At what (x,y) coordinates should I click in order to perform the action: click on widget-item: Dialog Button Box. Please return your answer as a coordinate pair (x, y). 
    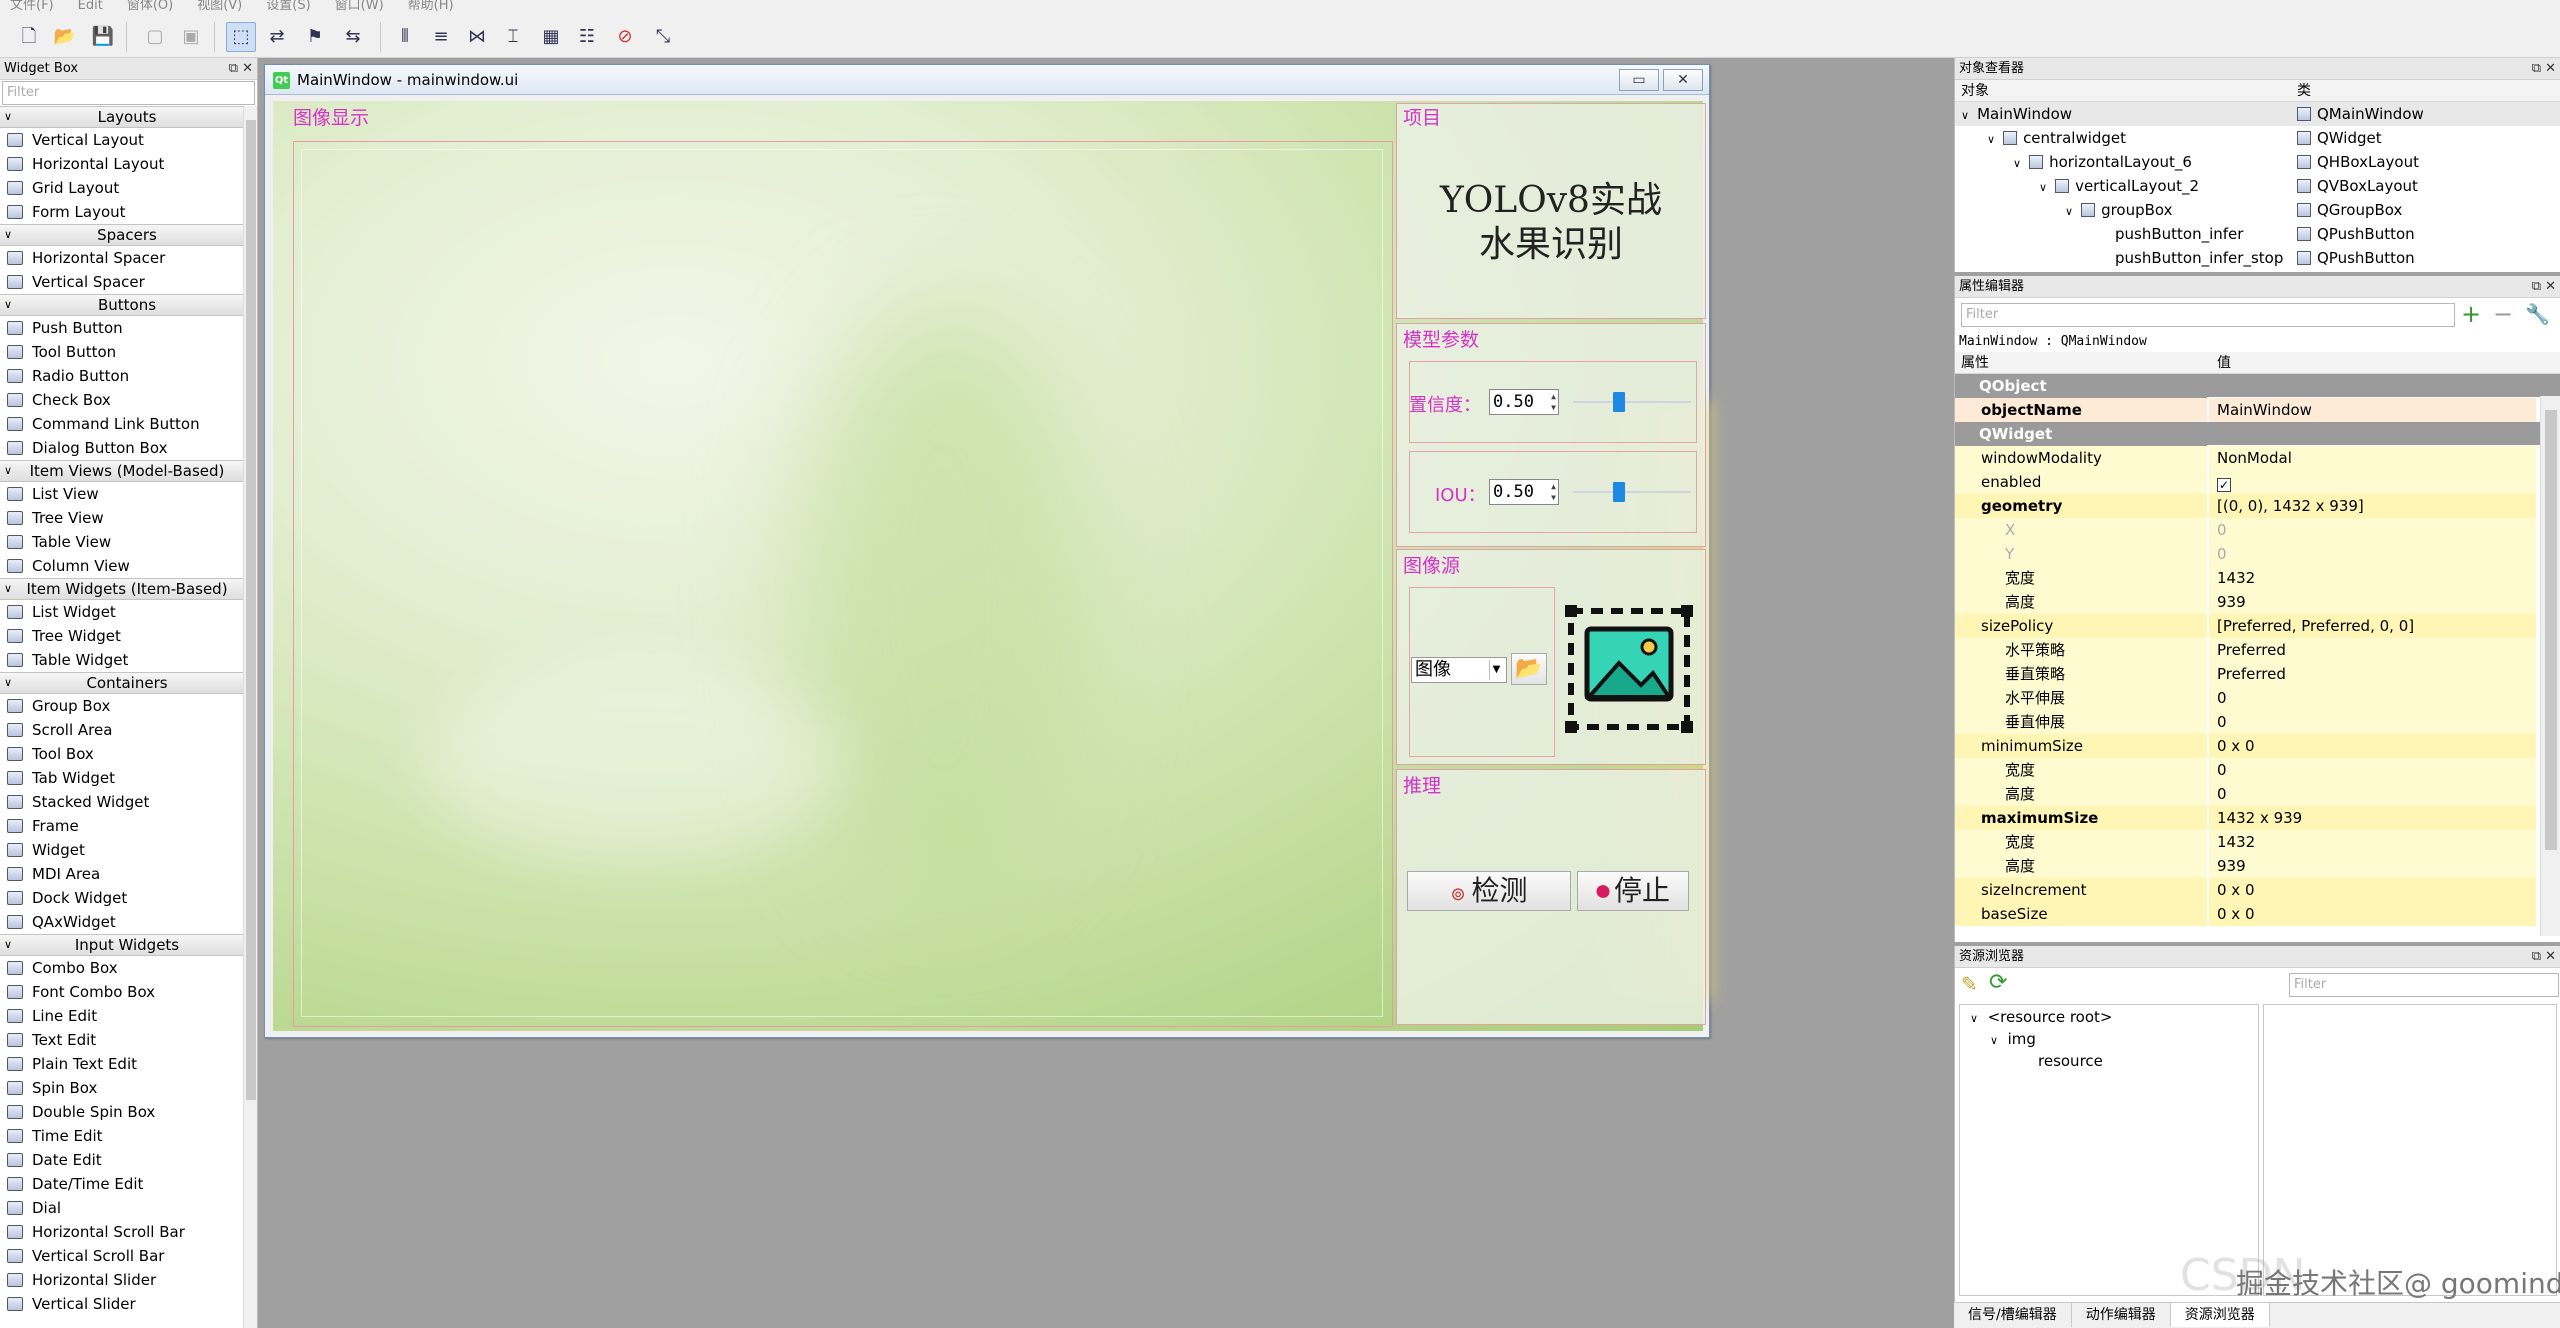
    Looking at the image, I should click on (127, 448).